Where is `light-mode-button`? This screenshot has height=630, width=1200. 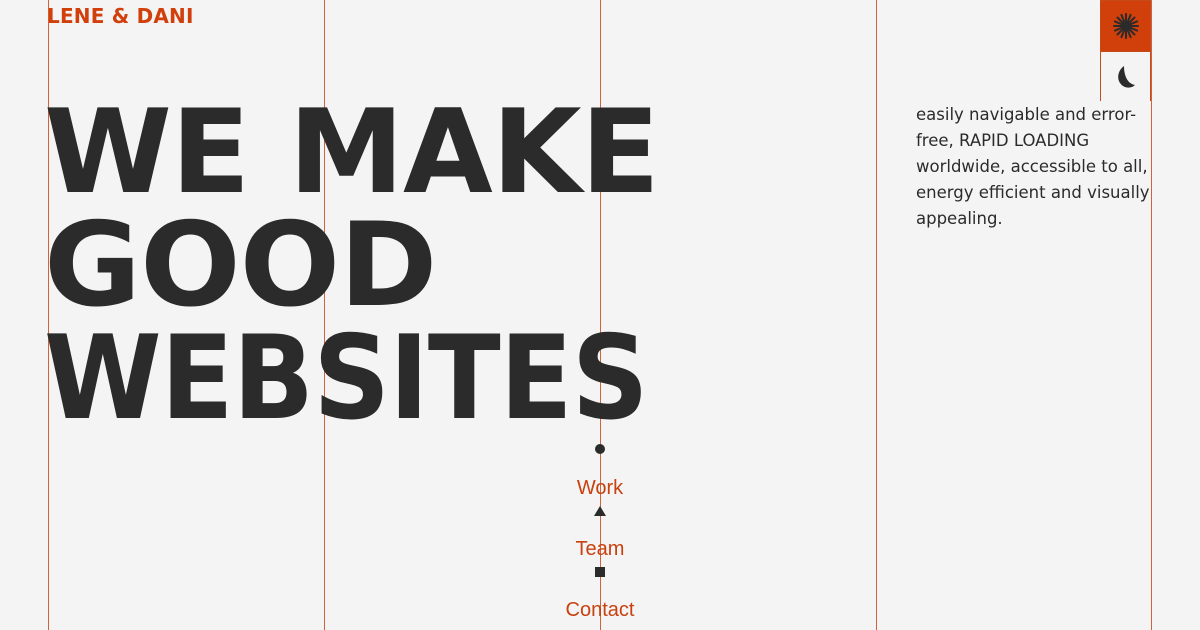 light-mode-button is located at coordinates (1125, 26).